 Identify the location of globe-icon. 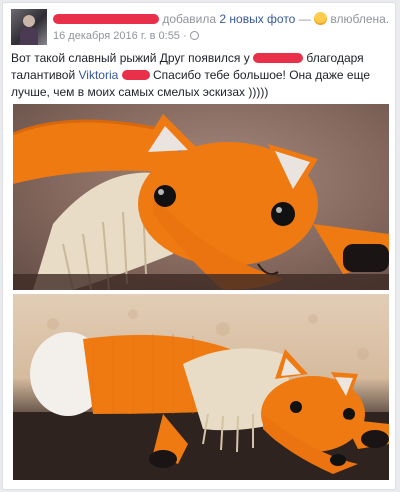
(194, 35).